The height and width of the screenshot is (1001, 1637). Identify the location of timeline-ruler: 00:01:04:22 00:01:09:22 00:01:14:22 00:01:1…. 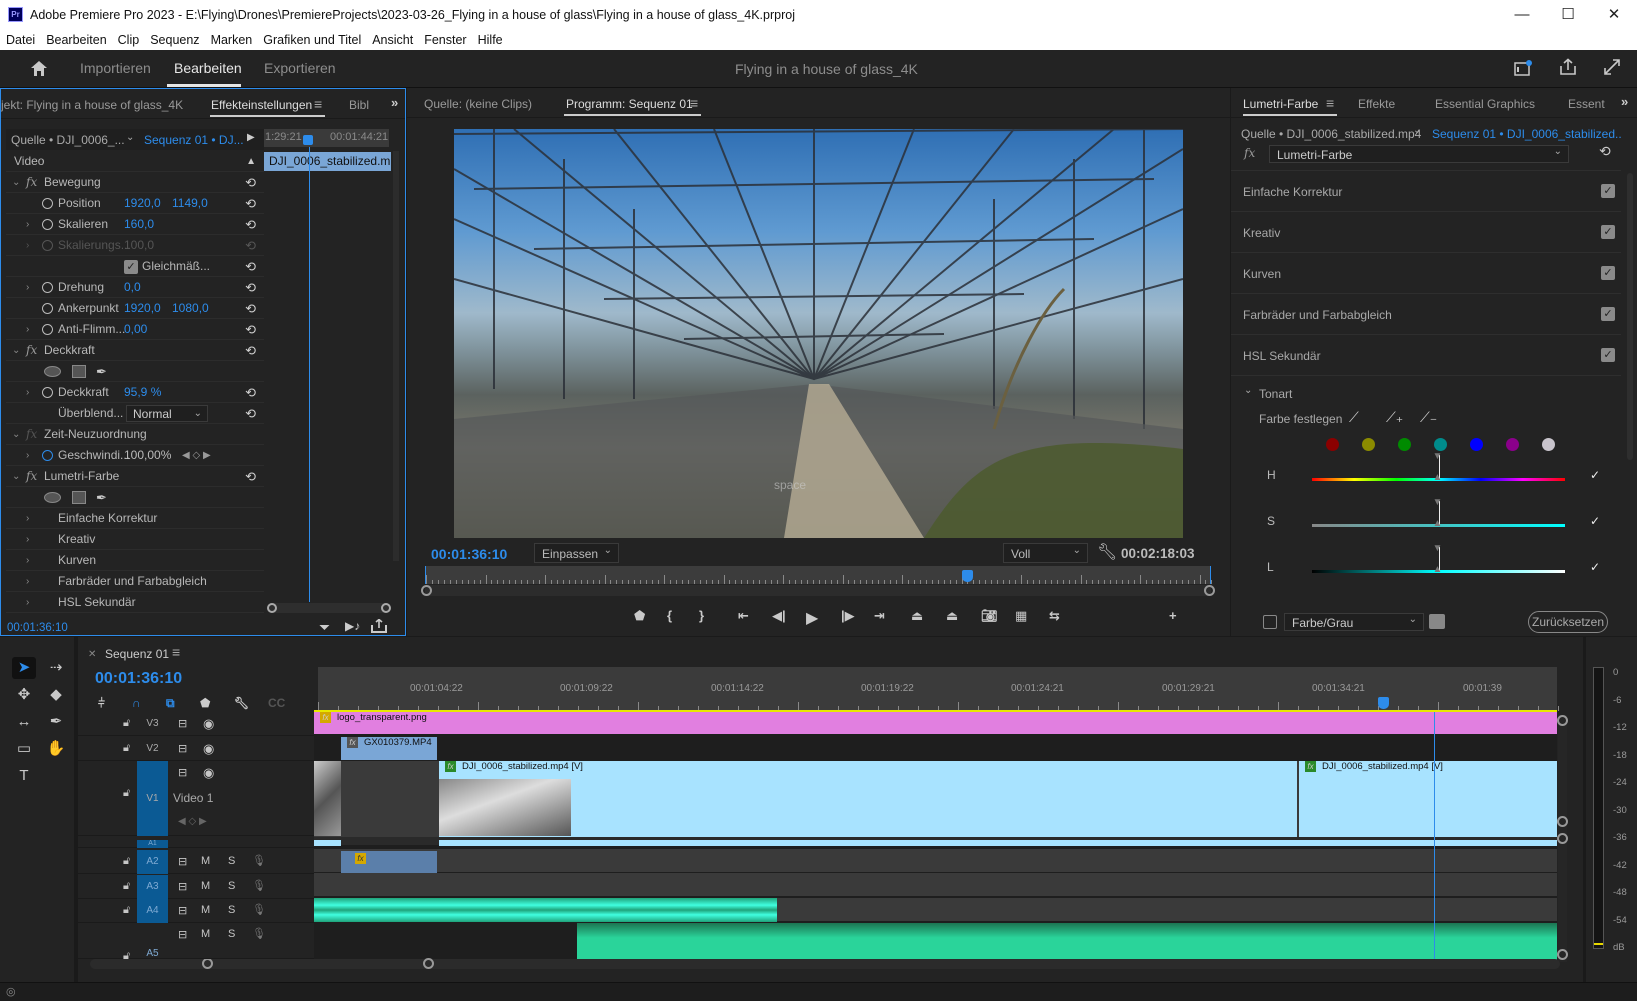
(938, 689).